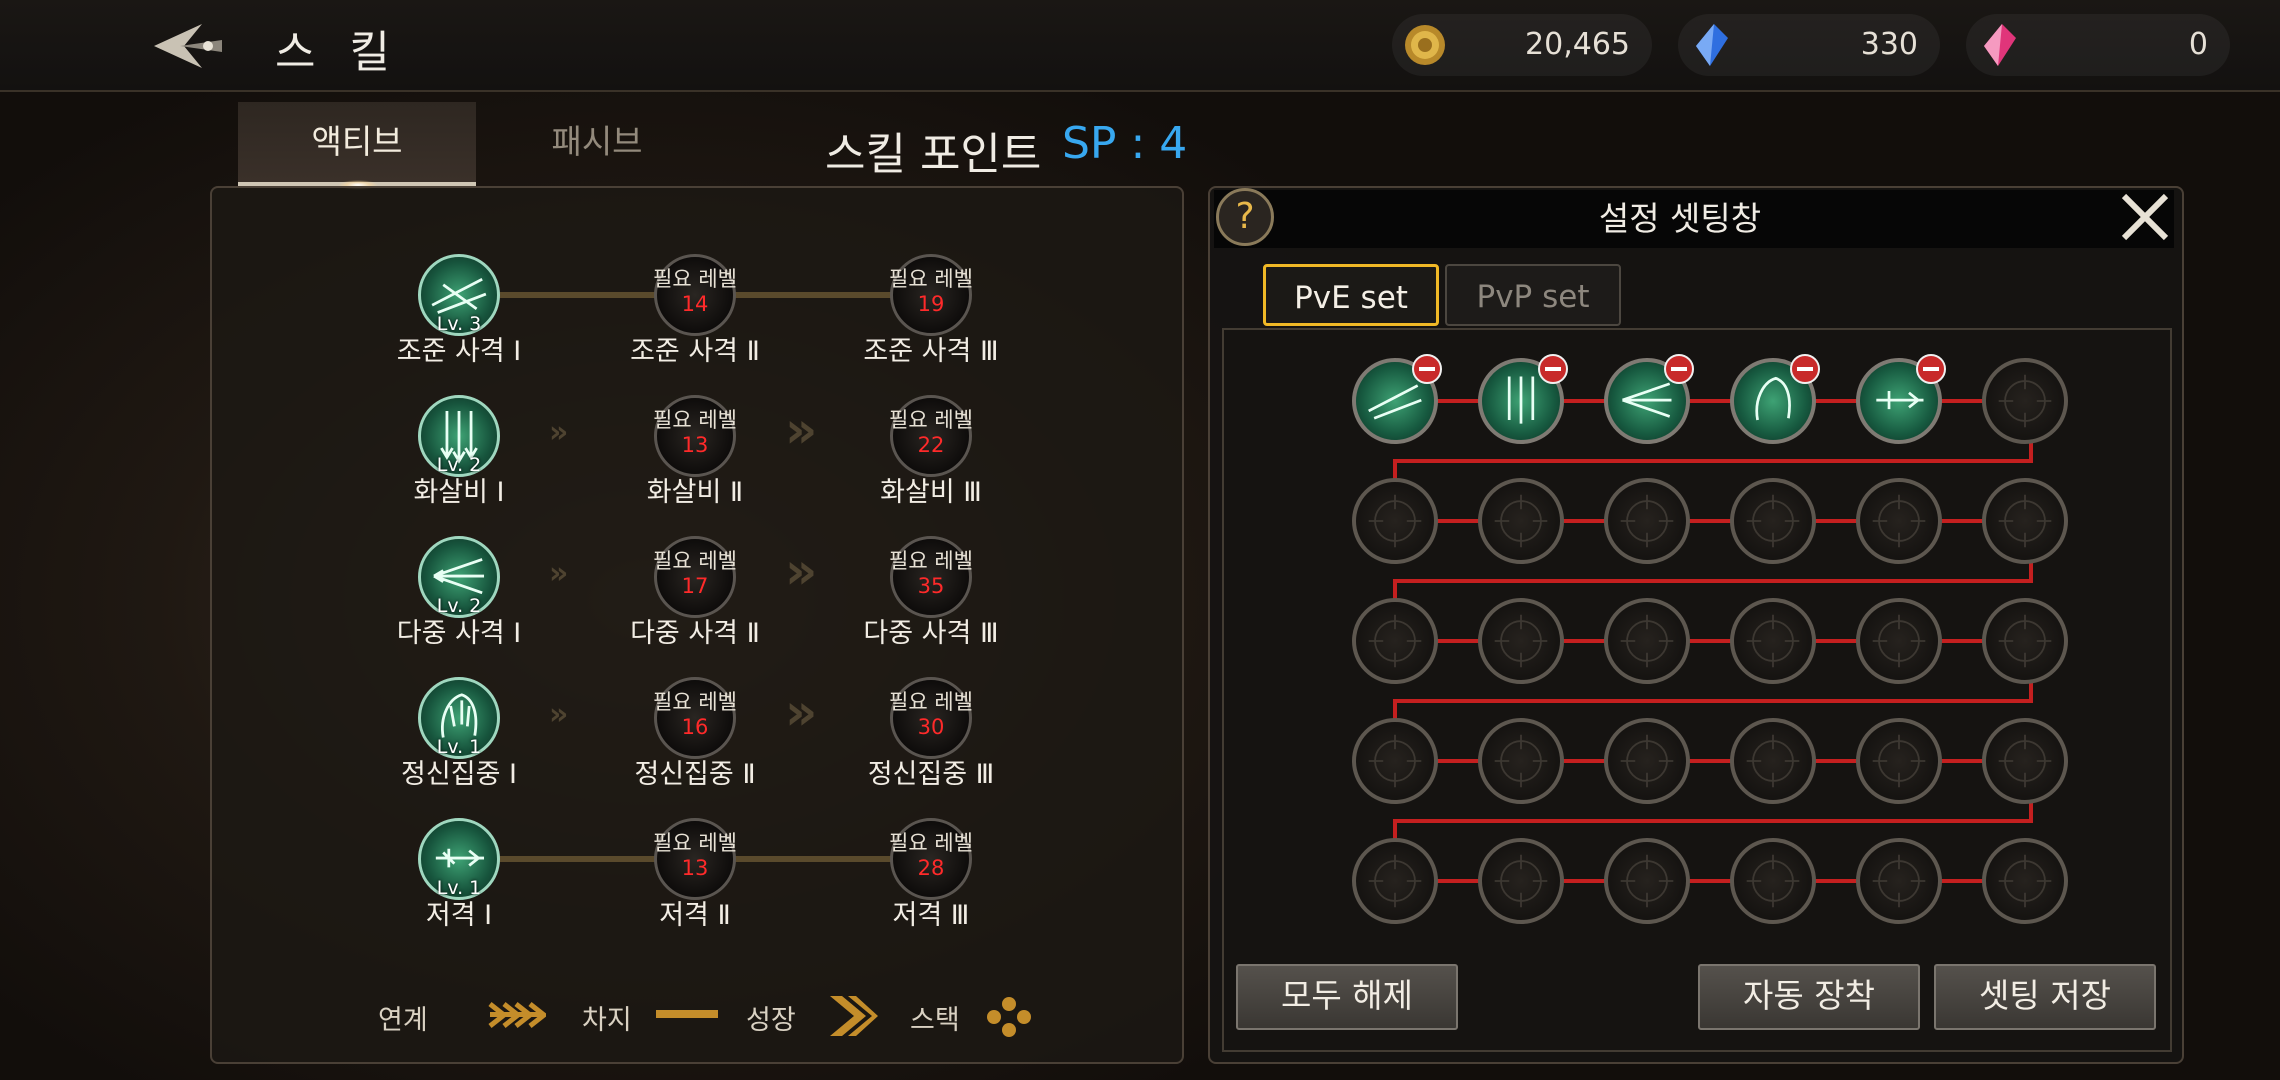  What do you see at coordinates (2045, 997) in the screenshot?
I see `save-setting-button: 셋팅 저장` at bounding box center [2045, 997].